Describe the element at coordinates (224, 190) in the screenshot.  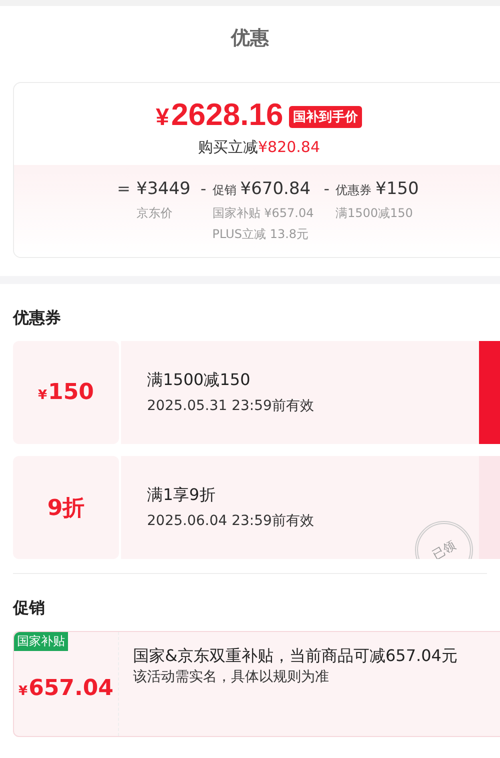
I see `breakdown-label: 促销` at that location.